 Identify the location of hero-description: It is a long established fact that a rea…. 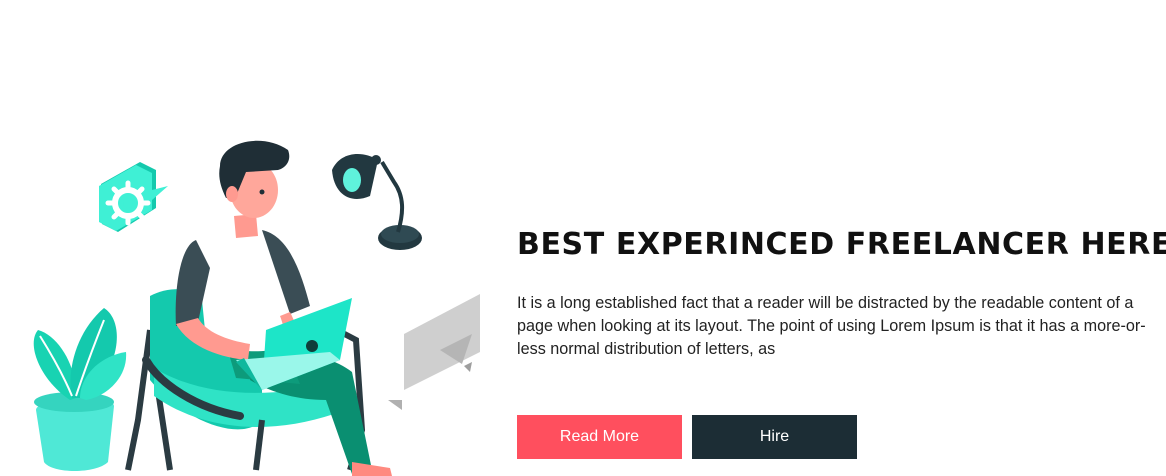
(831, 326).